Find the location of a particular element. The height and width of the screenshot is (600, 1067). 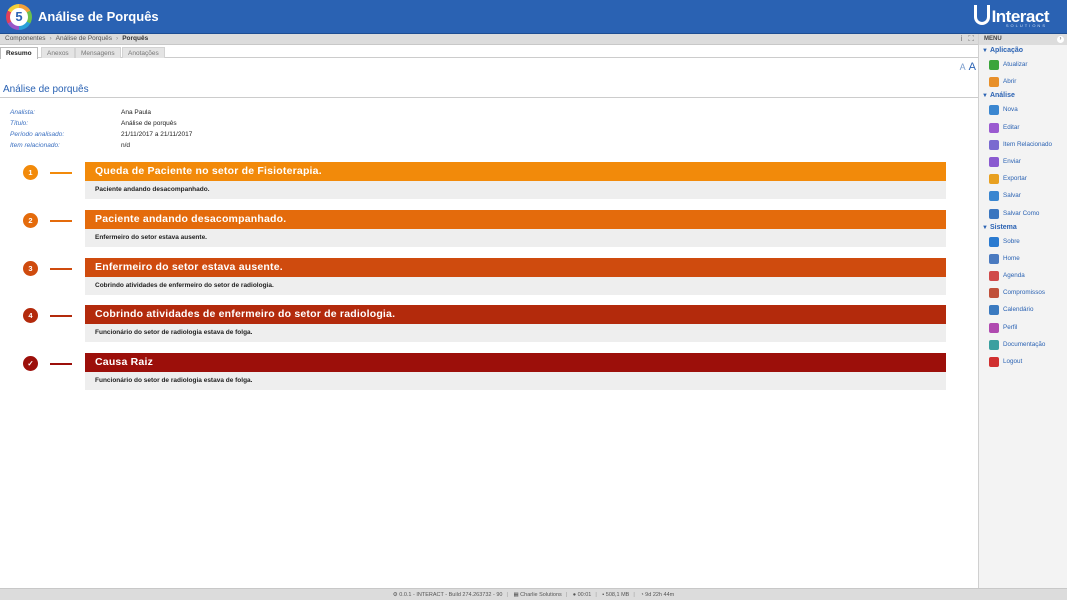

breadcrumb-item-current: Porquês is located at coordinates (135, 38).